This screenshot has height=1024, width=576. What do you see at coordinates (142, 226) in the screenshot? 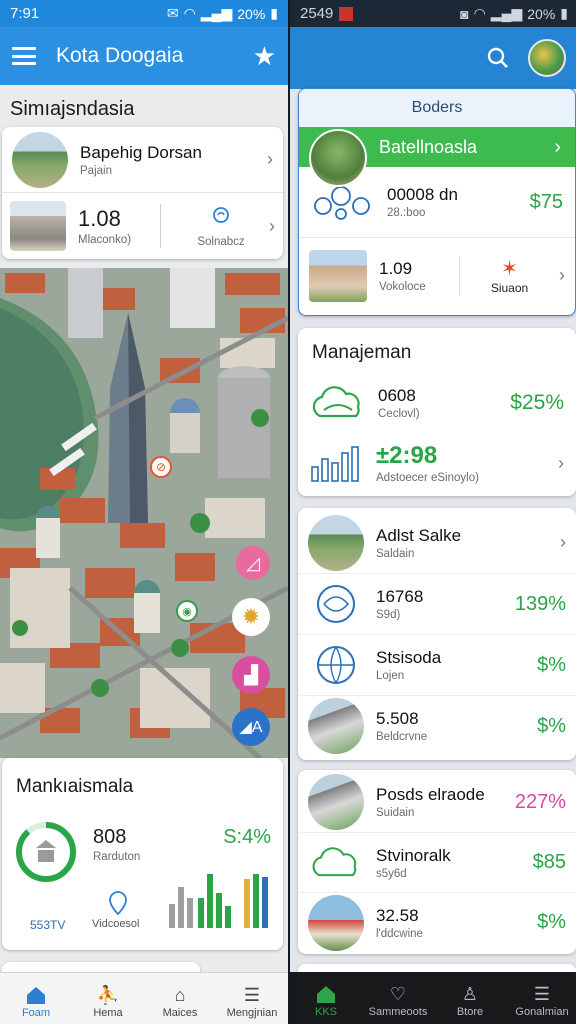
I see `list-item: 1.08 Mlaconko) Solnabcz ›` at bounding box center [142, 226].